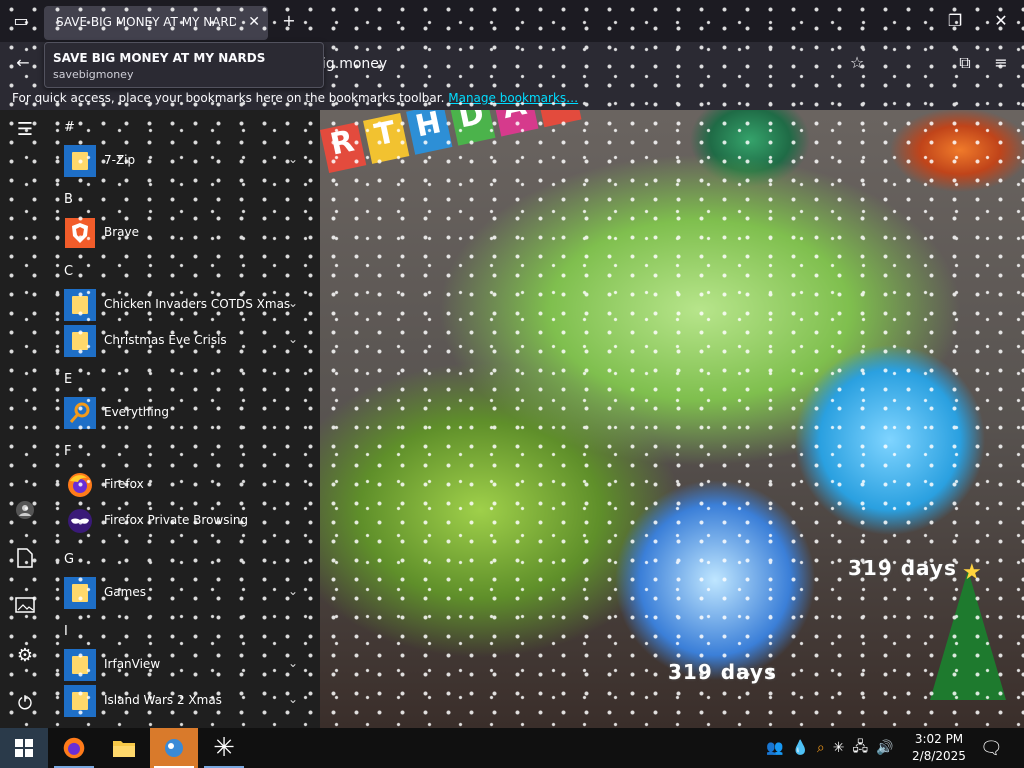 The image size is (1024, 768). What do you see at coordinates (354, 64) in the screenshot?
I see `url-bar-text: ig.money` at bounding box center [354, 64].